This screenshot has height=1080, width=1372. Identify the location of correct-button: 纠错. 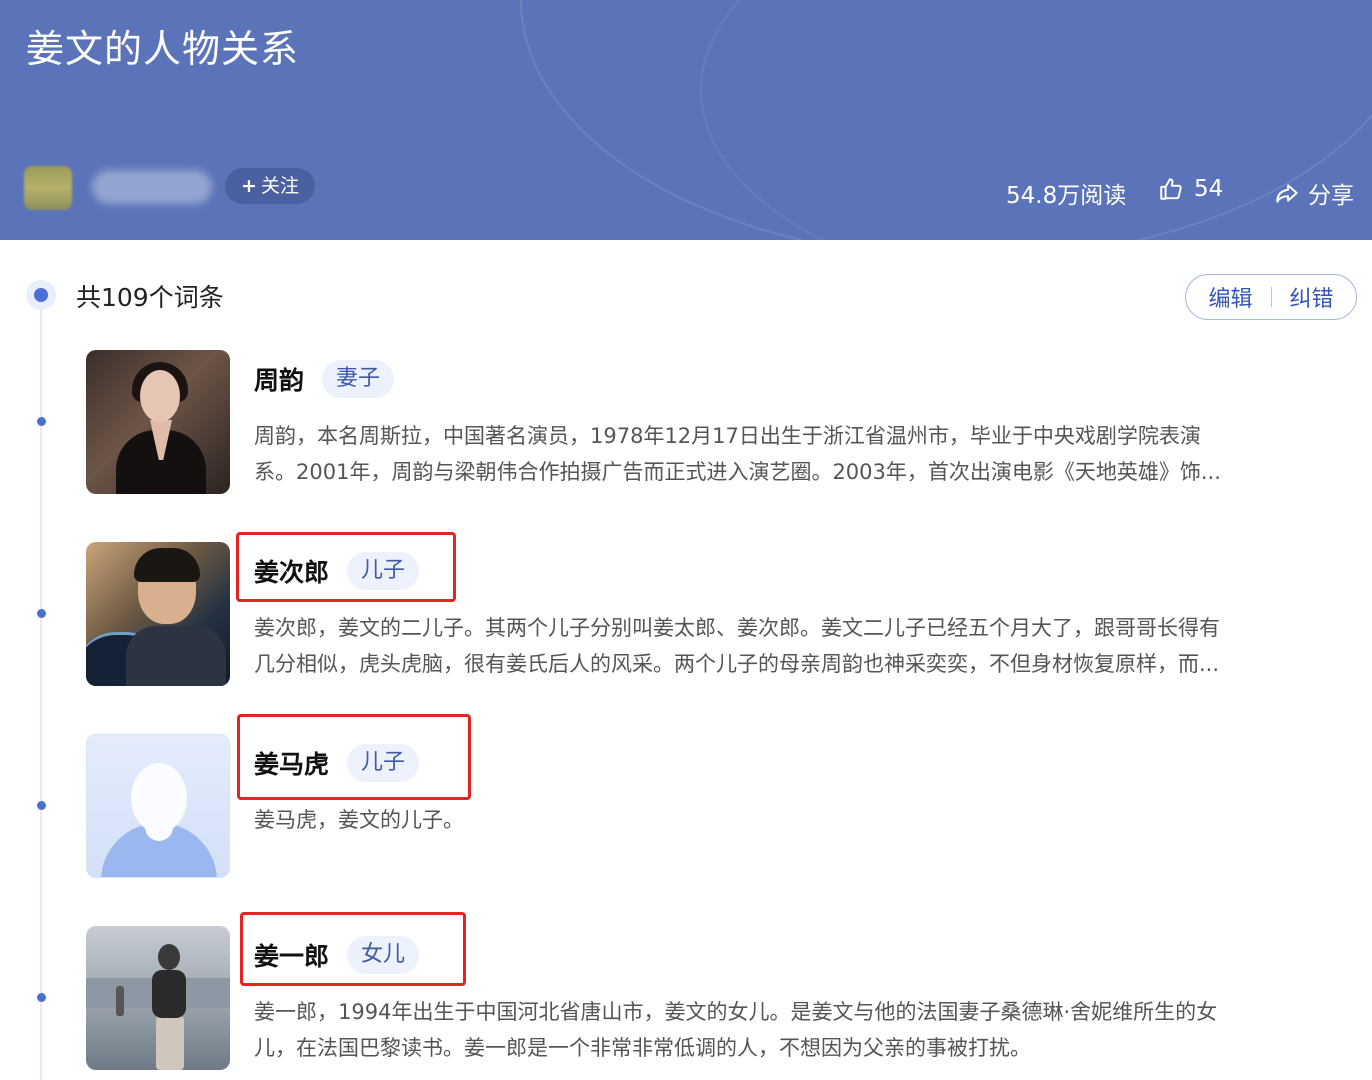
(1312, 297).